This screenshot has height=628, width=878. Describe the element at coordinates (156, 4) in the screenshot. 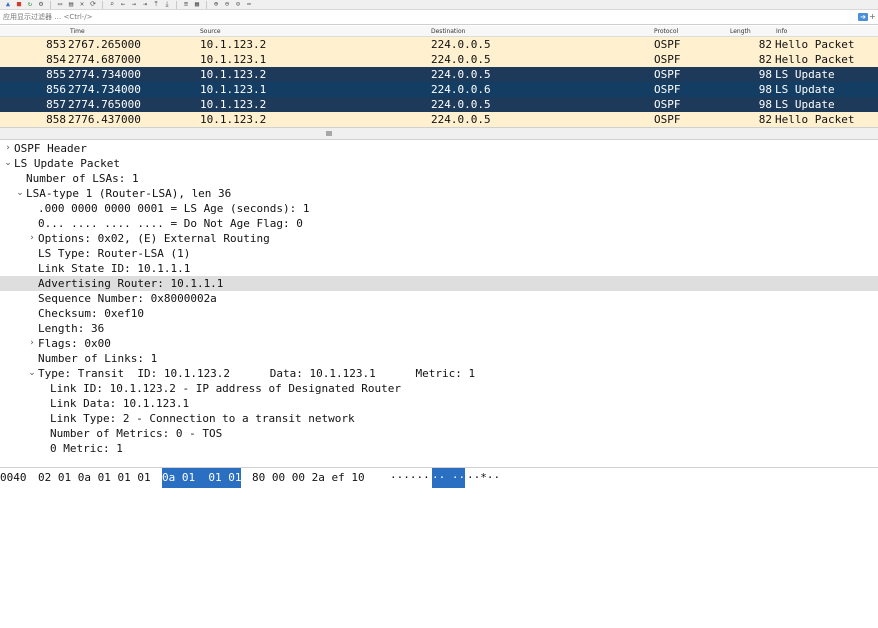

I see `first-icon: ⤒` at that location.